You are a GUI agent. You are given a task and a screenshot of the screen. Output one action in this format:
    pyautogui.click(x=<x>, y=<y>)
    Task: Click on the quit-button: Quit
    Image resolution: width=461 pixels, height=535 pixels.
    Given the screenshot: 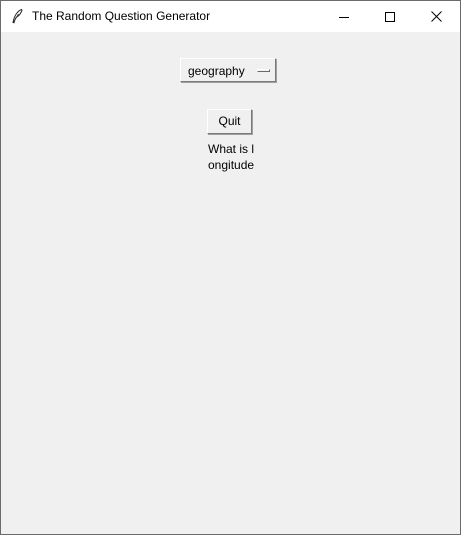 What is the action you would take?
    pyautogui.click(x=229, y=121)
    